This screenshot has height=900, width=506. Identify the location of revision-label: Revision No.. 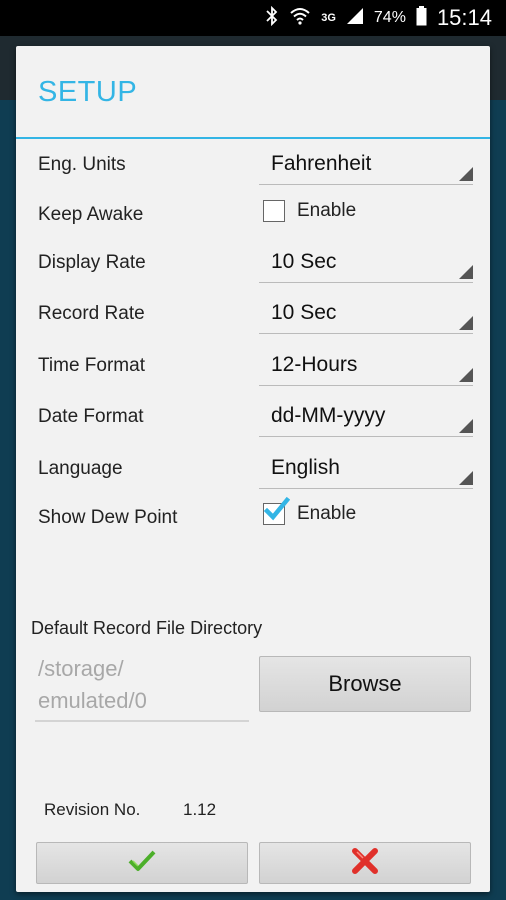
(92, 809).